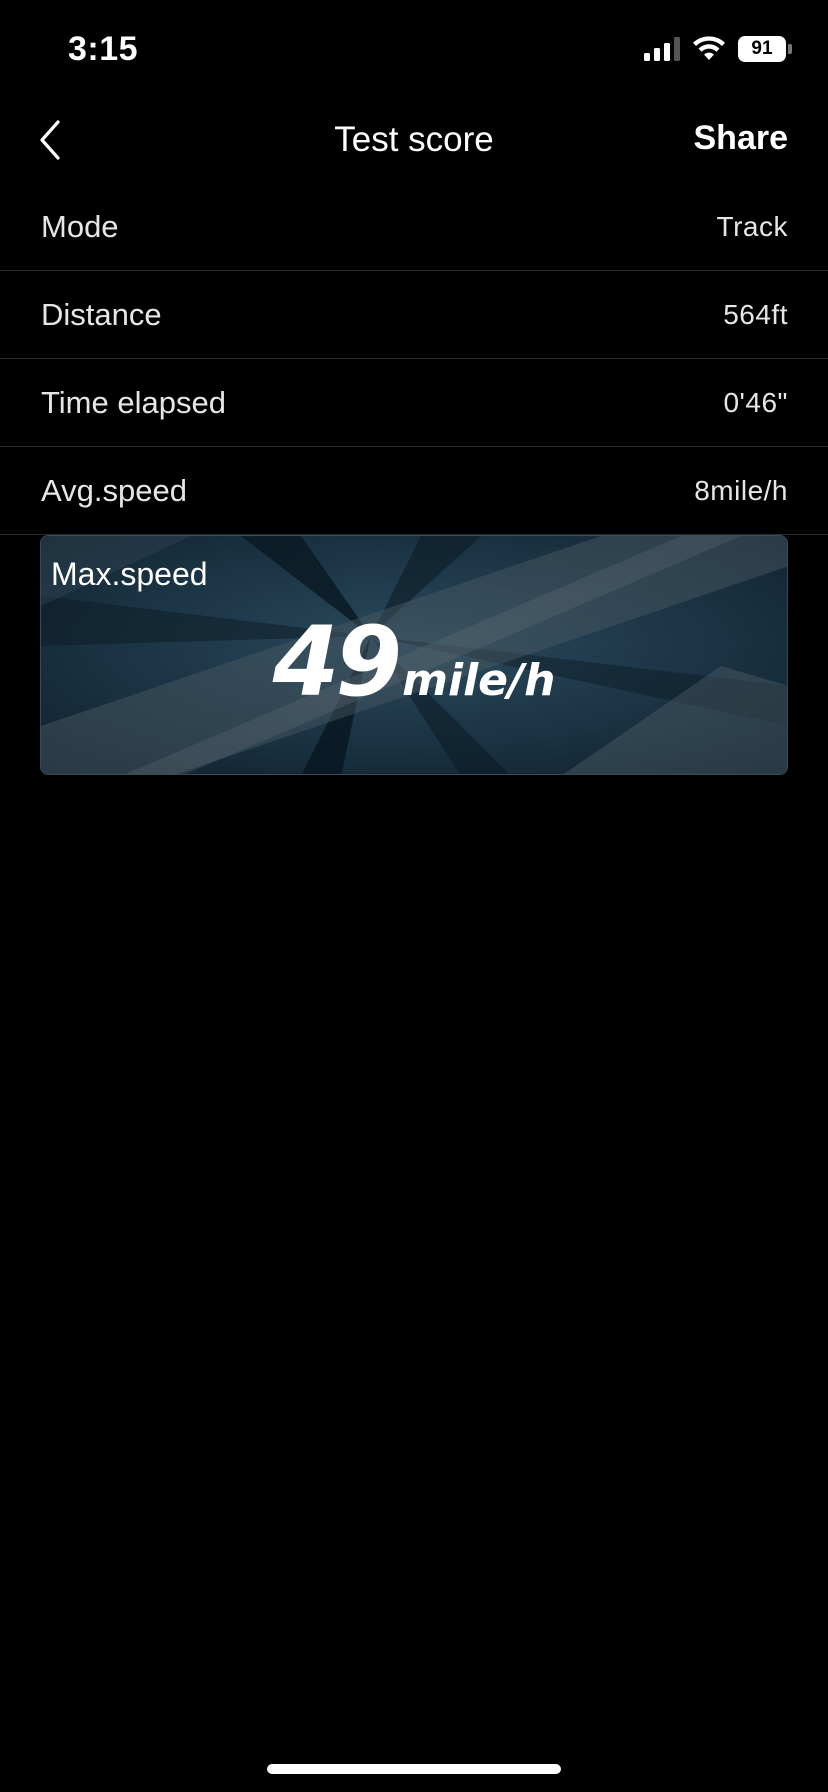 The image size is (828, 1792). Describe the element at coordinates (414, 225) in the screenshot. I see `mode-row: Mode Track` at that location.